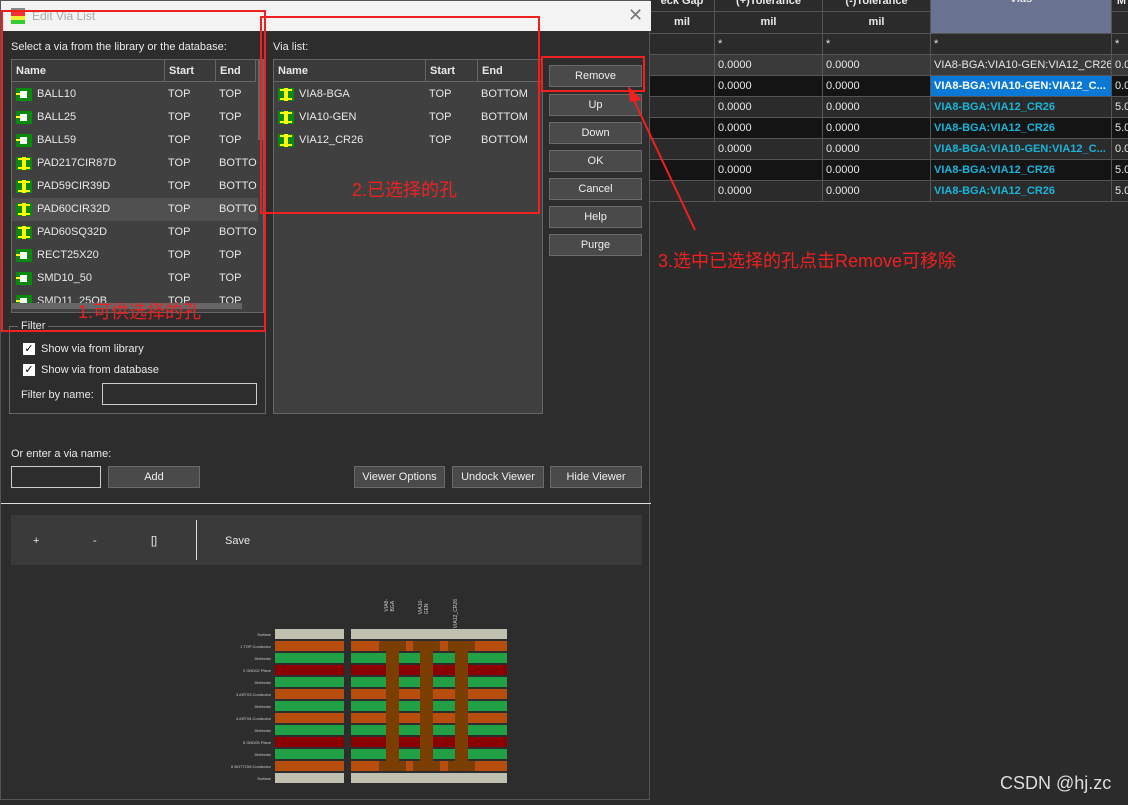 The width and height of the screenshot is (1128, 805). I want to click on splitter, so click(326, 503).